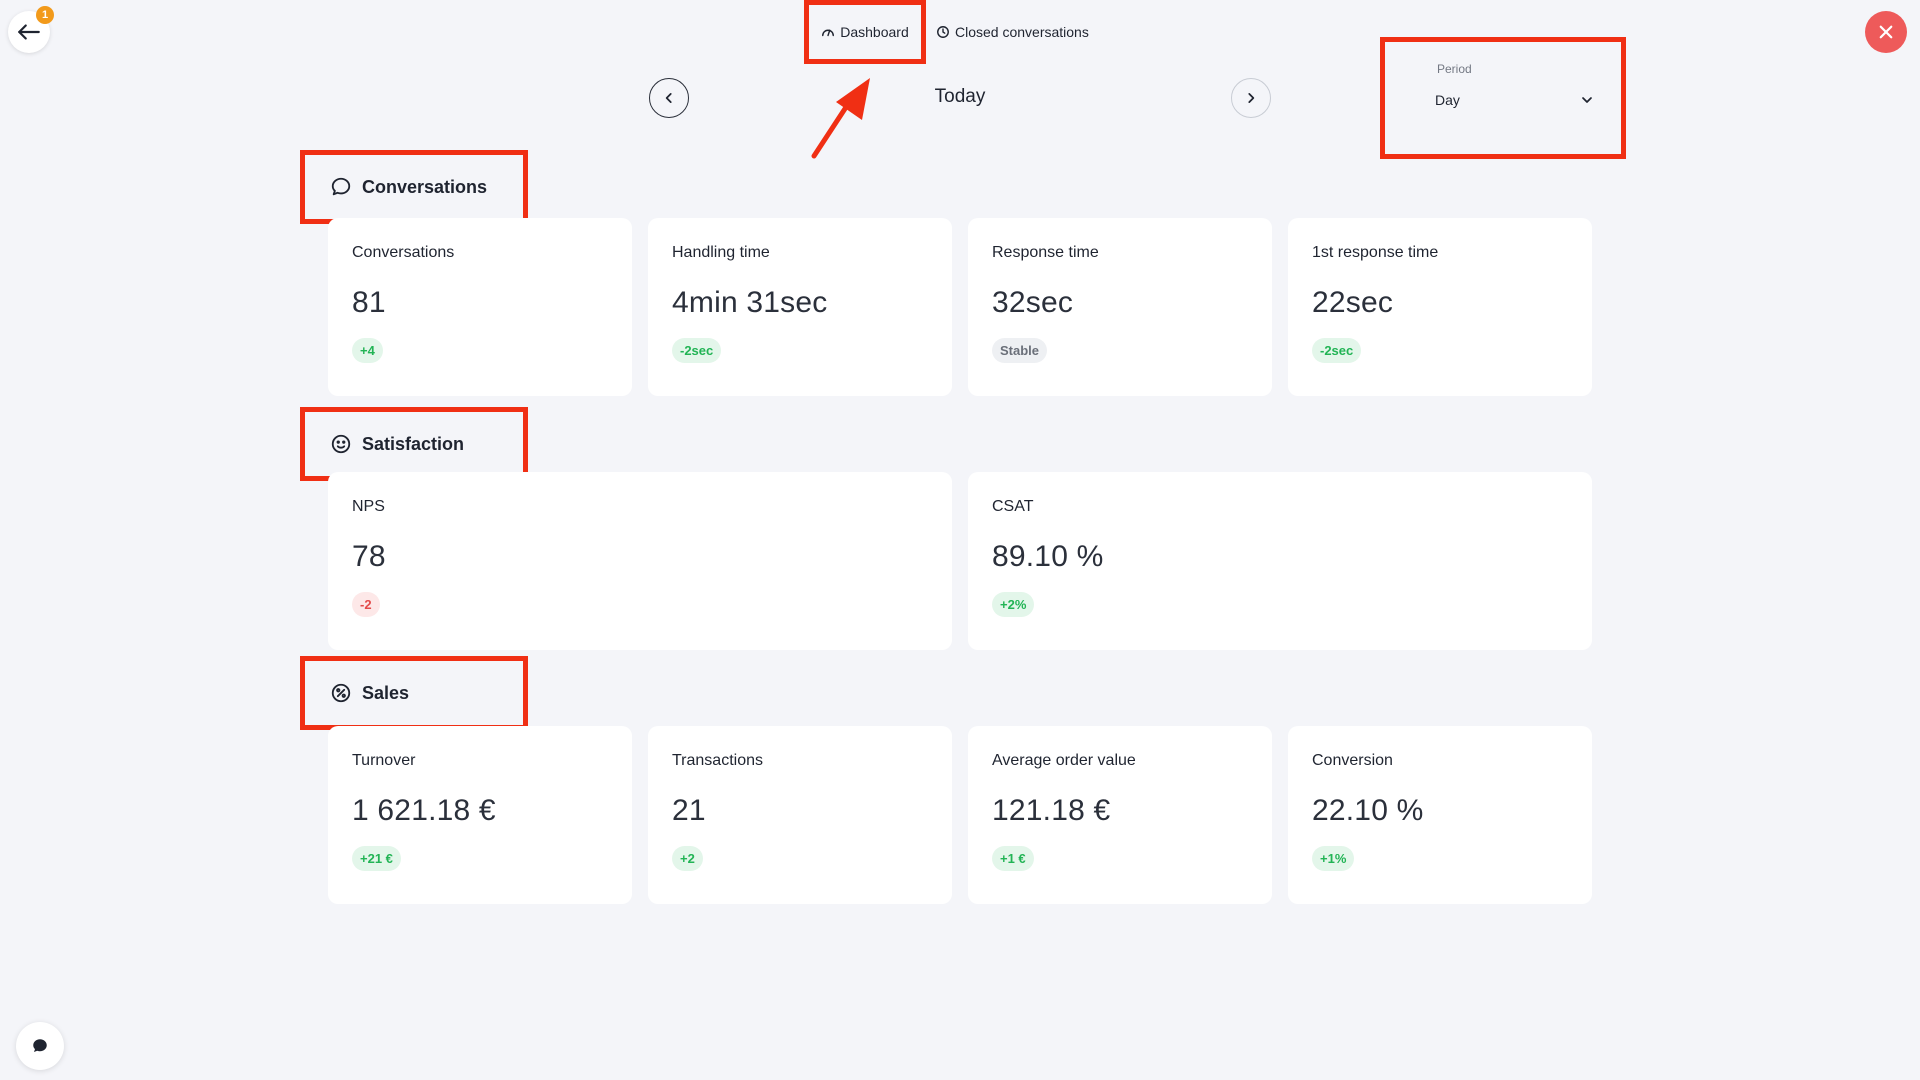 Image resolution: width=1920 pixels, height=1080 pixels. Describe the element at coordinates (376, 858) in the screenshot. I see `delta-badge: +21 €` at that location.